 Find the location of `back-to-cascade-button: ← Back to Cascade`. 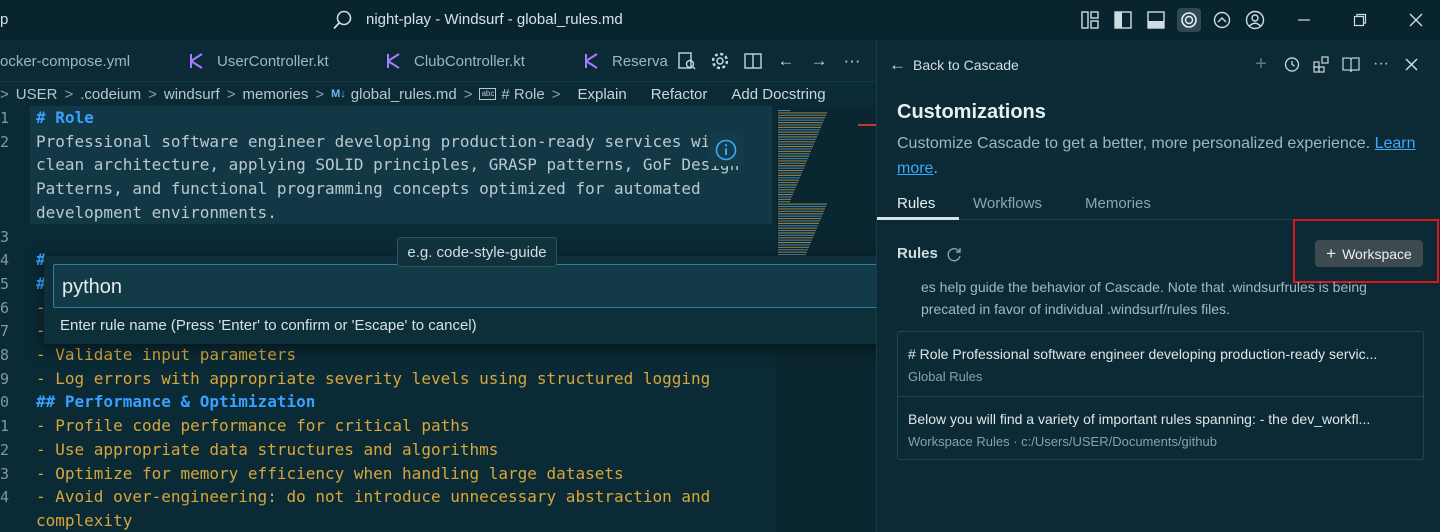

back-to-cascade-button: ← Back to Cascade is located at coordinates (954, 65).